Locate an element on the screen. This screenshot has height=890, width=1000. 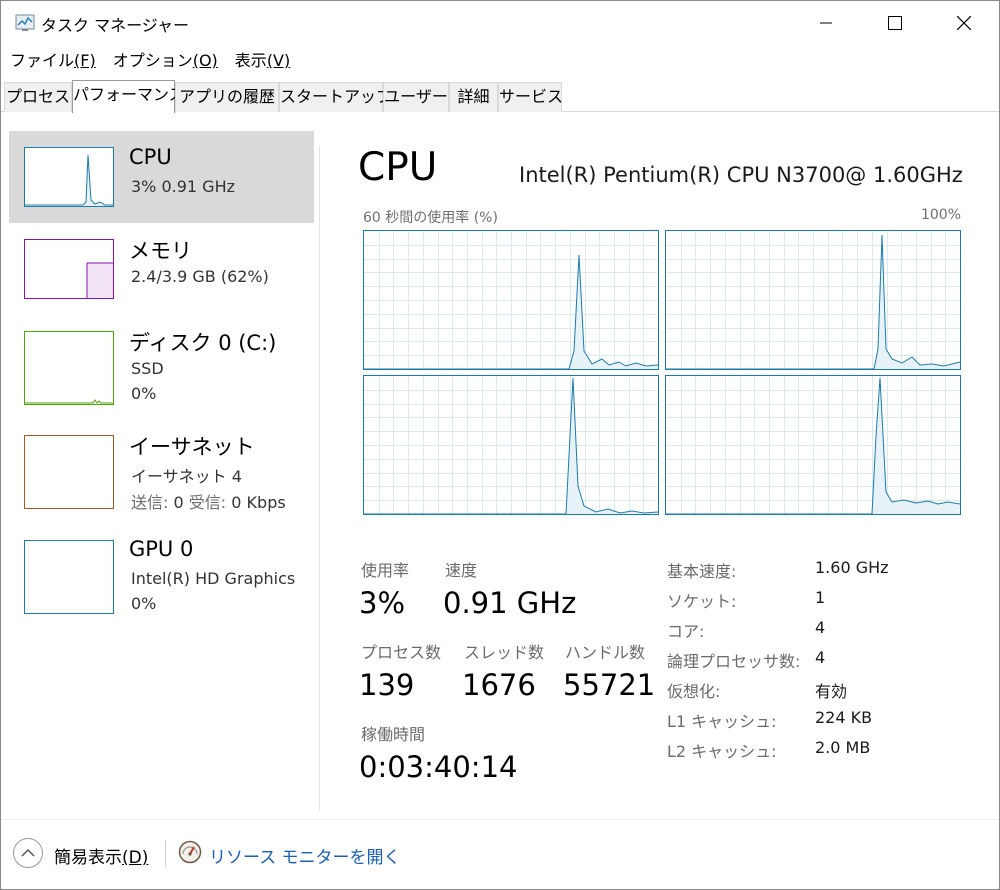
spec-key: 基本速度: is located at coordinates (702, 571).